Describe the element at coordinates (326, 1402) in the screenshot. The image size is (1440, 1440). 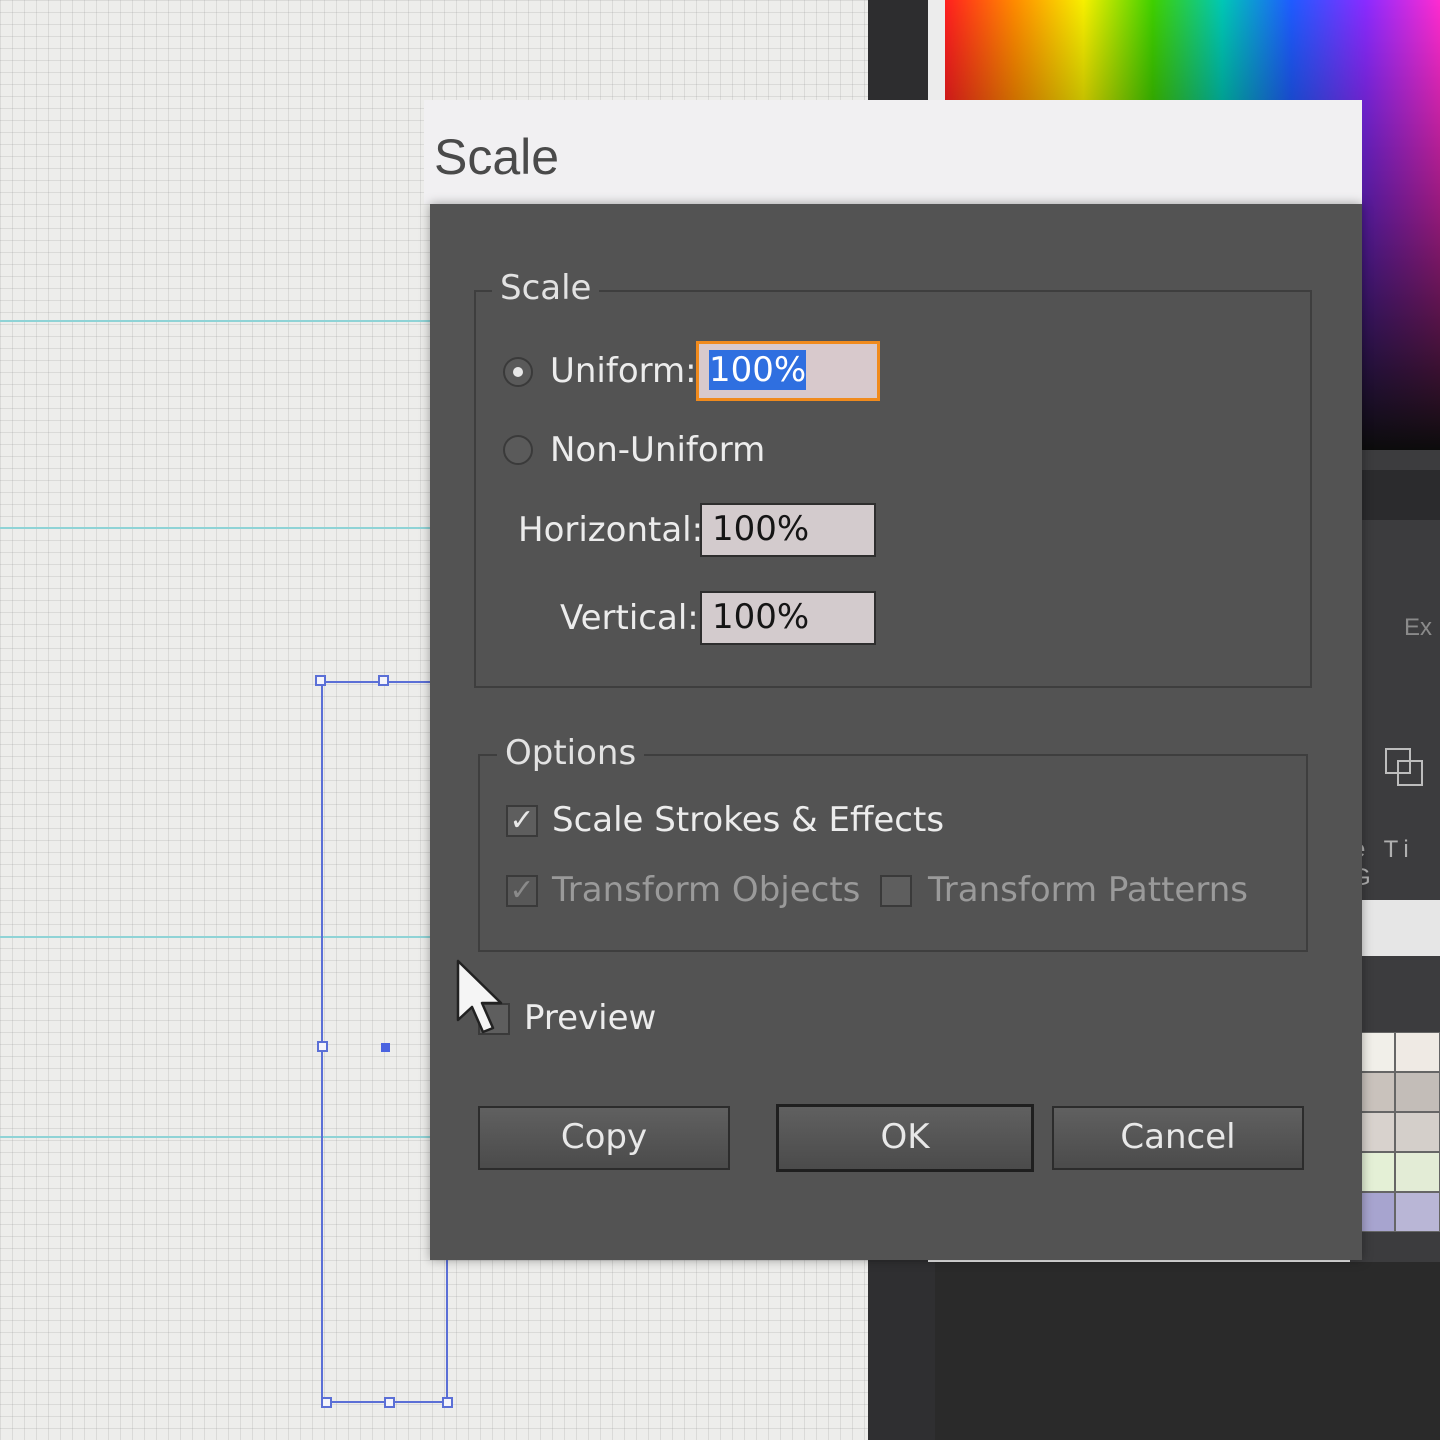
I see `resize-handle-bottom-left` at that location.